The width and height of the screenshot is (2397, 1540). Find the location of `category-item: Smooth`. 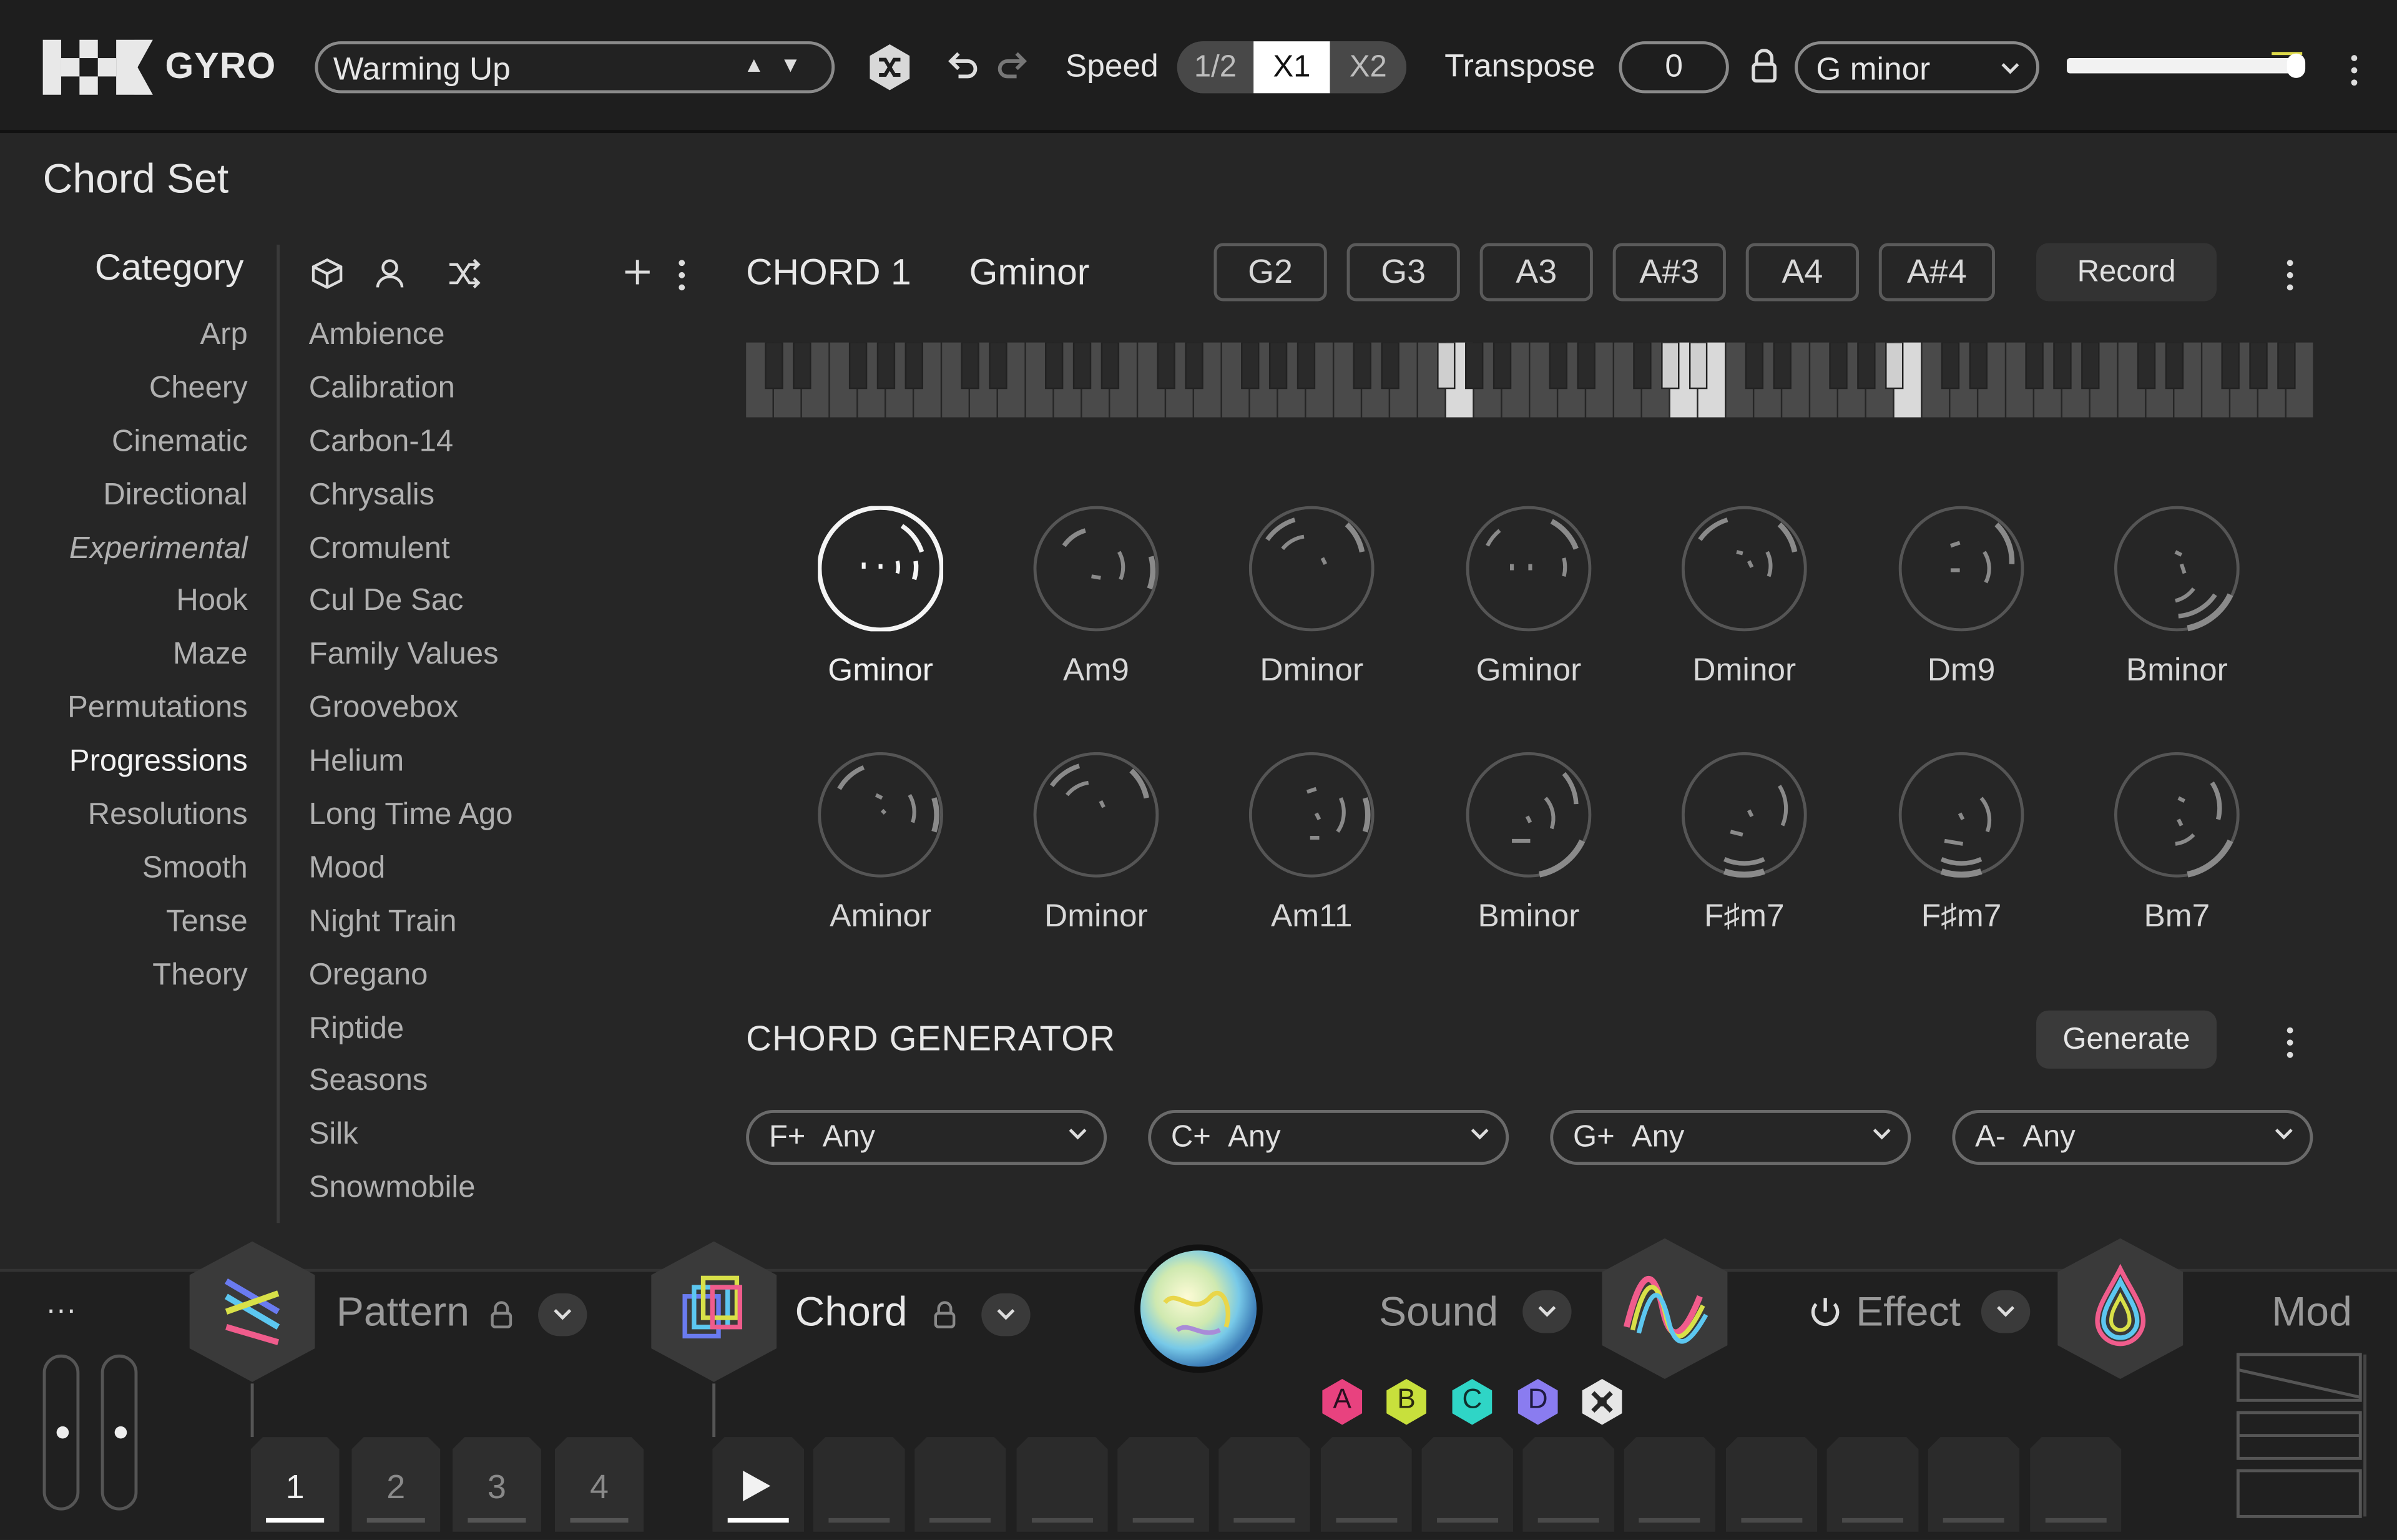

category-item: Smooth is located at coordinates (157, 878).